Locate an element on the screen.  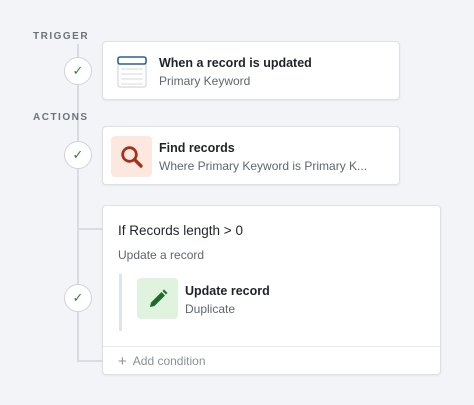
actions-section-label: ACTIONS is located at coordinates (61, 117).